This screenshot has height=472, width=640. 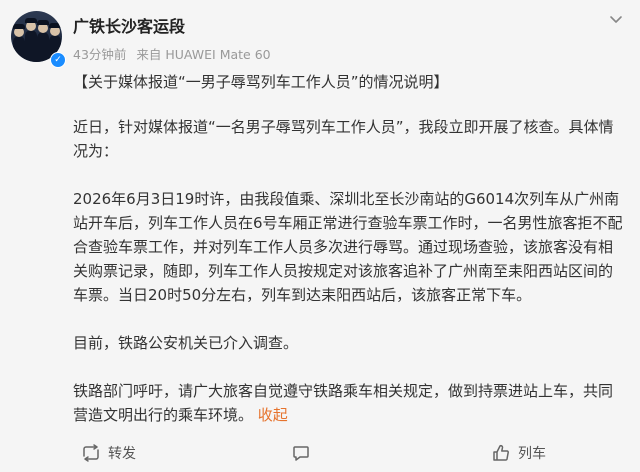 What do you see at coordinates (58, 60) in the screenshot?
I see `verified-icon: ✓` at bounding box center [58, 60].